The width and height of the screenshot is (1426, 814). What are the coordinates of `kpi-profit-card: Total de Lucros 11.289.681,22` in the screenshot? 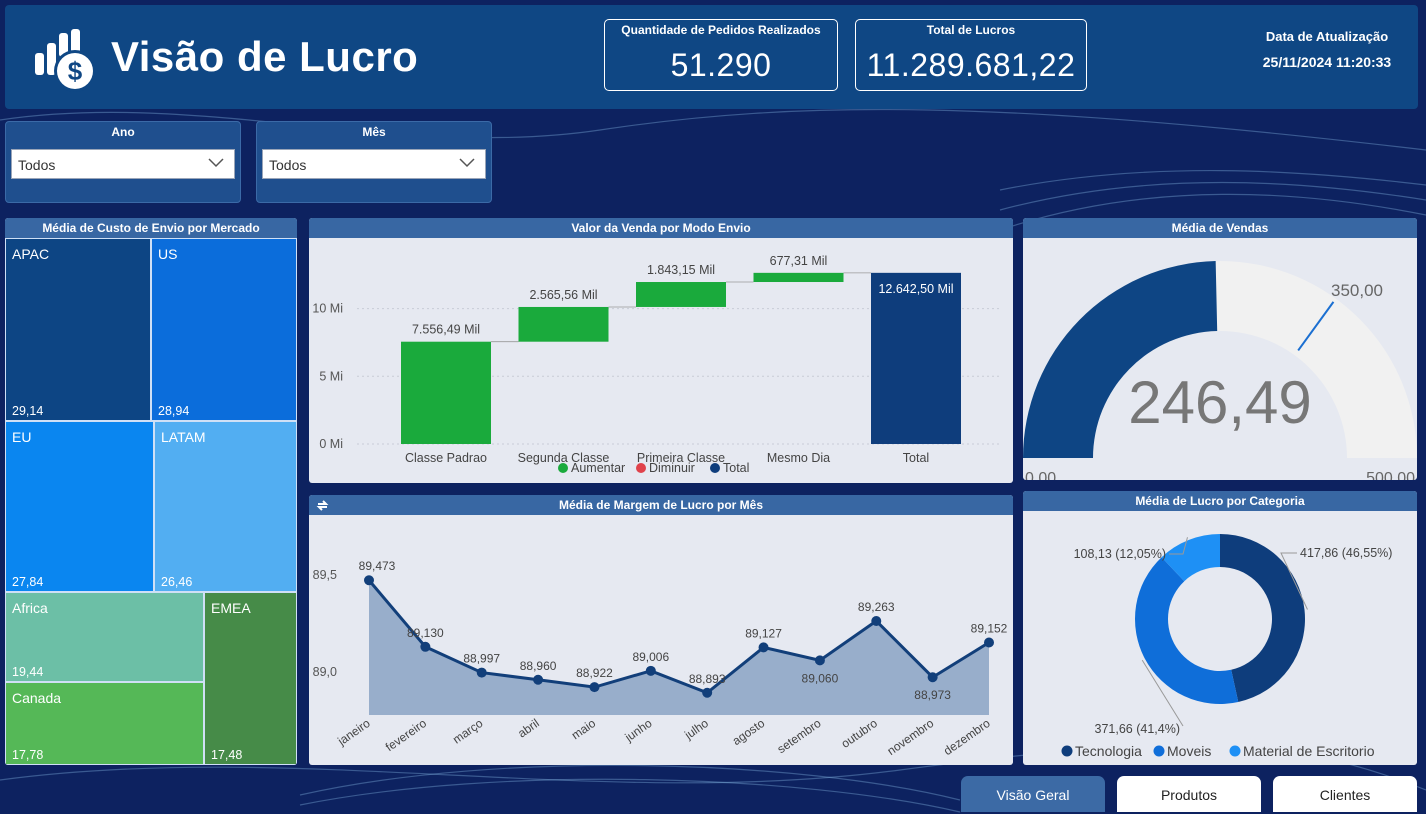 It's located at (971, 55).